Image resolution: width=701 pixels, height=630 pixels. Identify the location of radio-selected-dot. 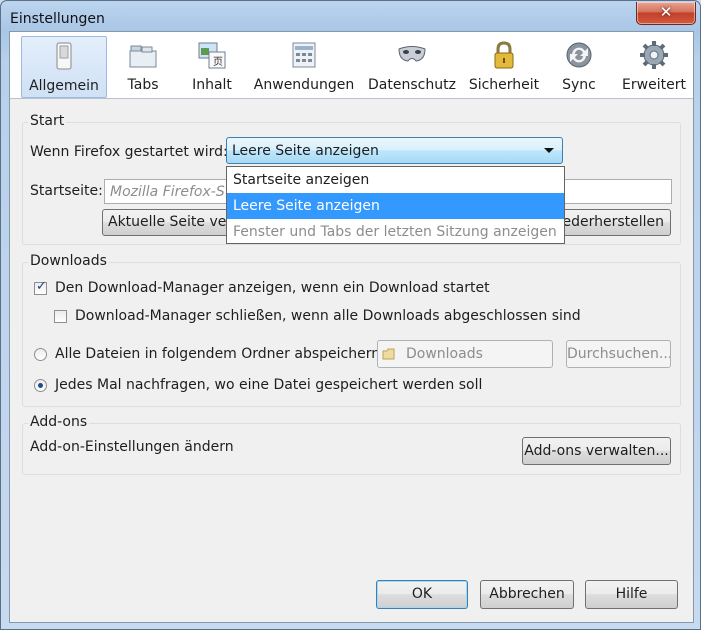
(40, 385).